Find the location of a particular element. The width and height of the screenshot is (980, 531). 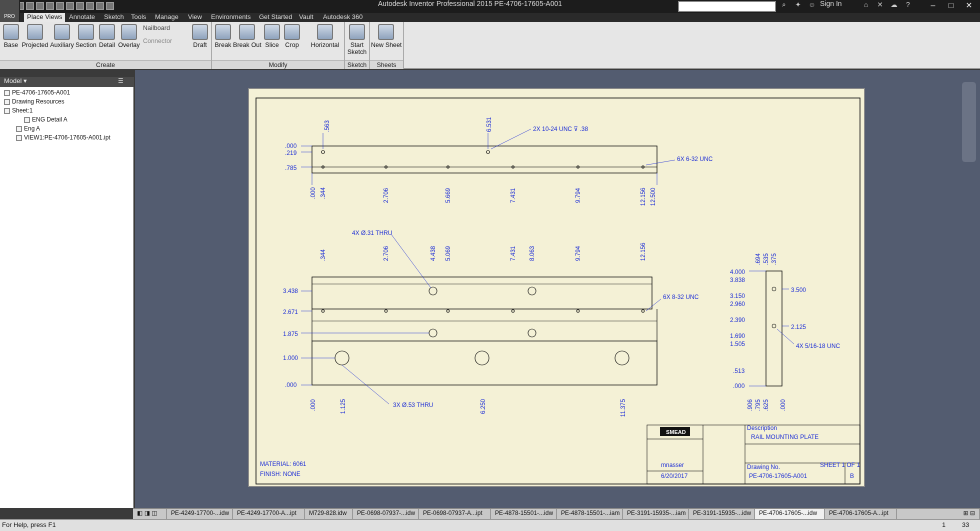

break-button: Break is located at coordinates (223, 36).